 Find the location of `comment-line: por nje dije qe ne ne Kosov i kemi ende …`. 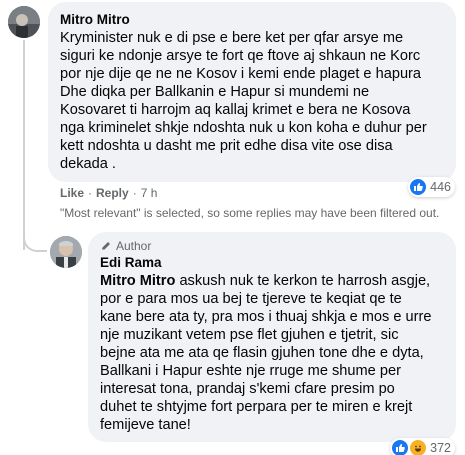

comment-line: por nje dije qe ne ne Kosov i kemi ende … is located at coordinates (241, 74).